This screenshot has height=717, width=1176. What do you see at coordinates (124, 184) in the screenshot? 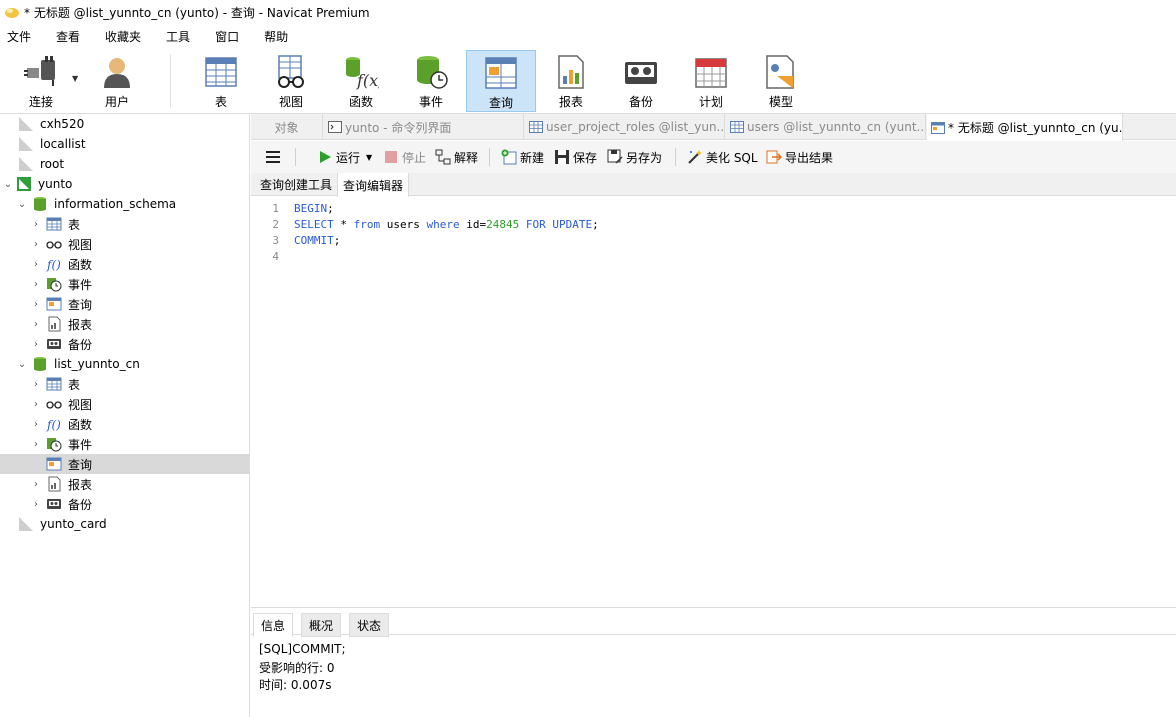
I see `tree-connection-yunto: ⌄ yunto` at bounding box center [124, 184].